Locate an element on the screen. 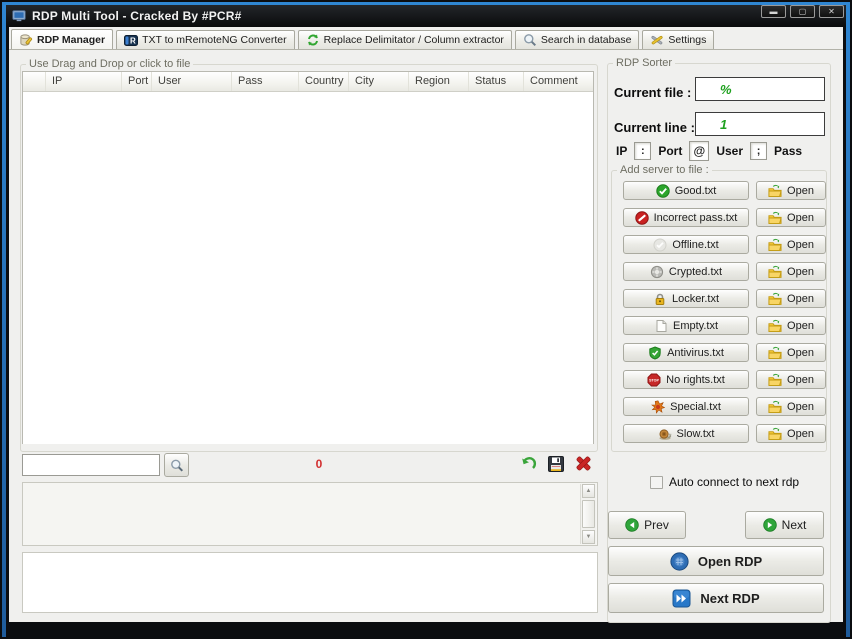 The image size is (852, 639). add-good-button: Good.txt is located at coordinates (686, 190).